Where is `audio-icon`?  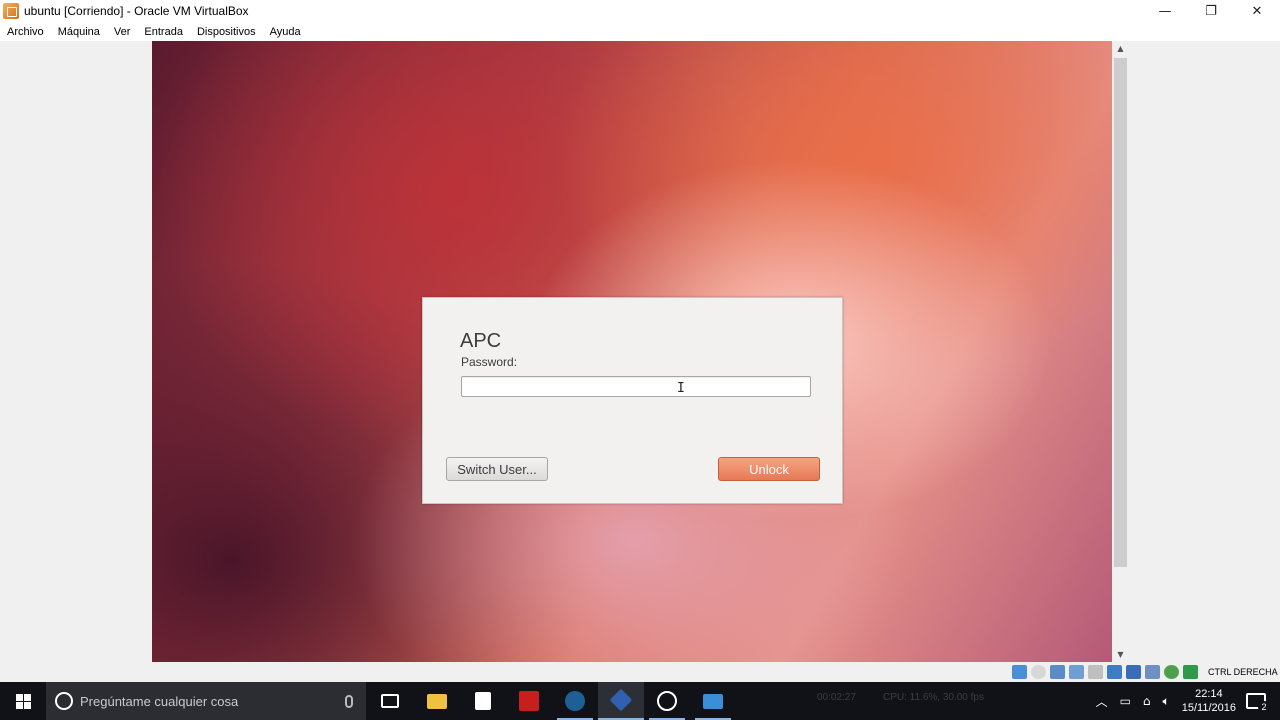 audio-icon is located at coordinates (1057, 672).